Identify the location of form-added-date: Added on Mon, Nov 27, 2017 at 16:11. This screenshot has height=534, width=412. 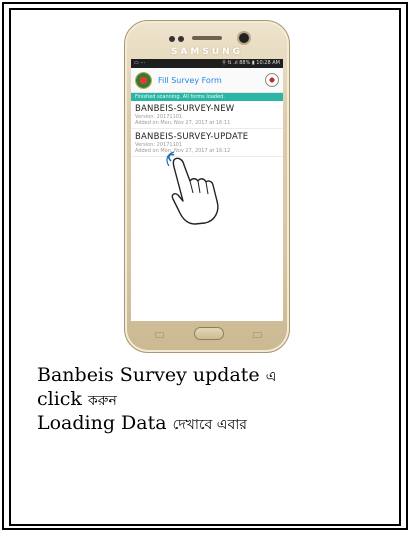
(183, 123).